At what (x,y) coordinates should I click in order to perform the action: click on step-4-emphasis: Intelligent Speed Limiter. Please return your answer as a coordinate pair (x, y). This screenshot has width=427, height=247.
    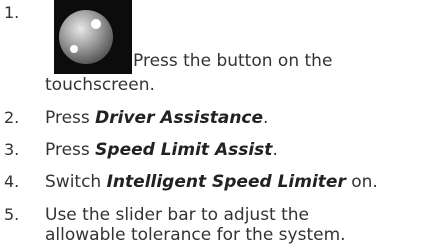
    Looking at the image, I should click on (226, 182).